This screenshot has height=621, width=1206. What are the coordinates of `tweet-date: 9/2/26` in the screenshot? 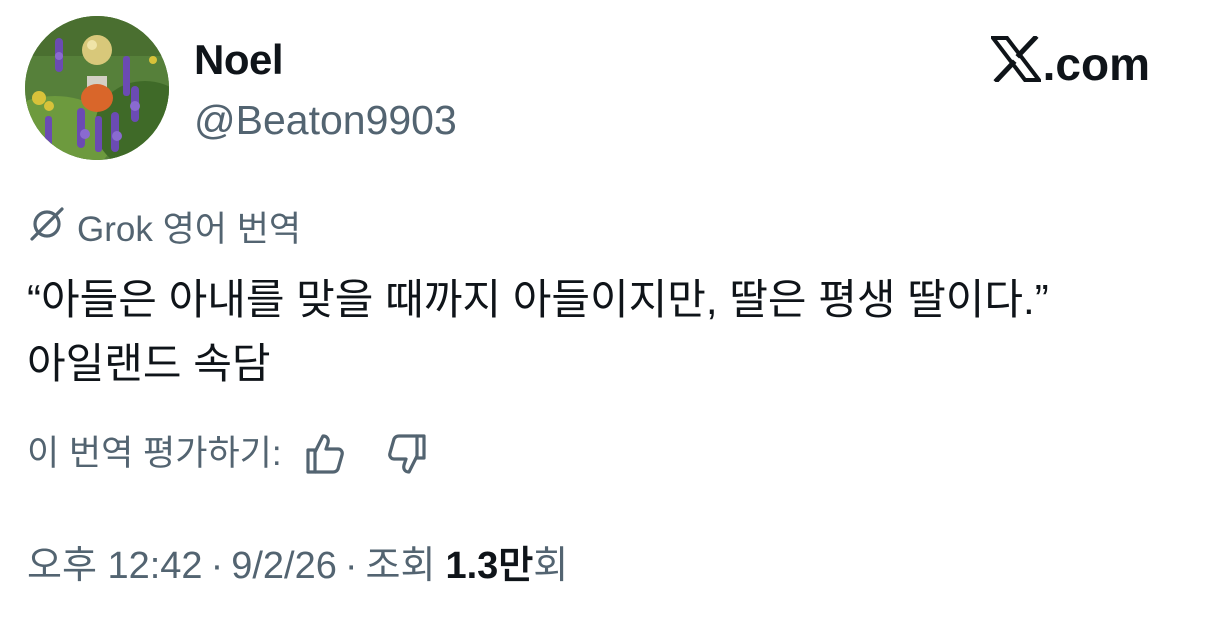 It's located at (284, 566).